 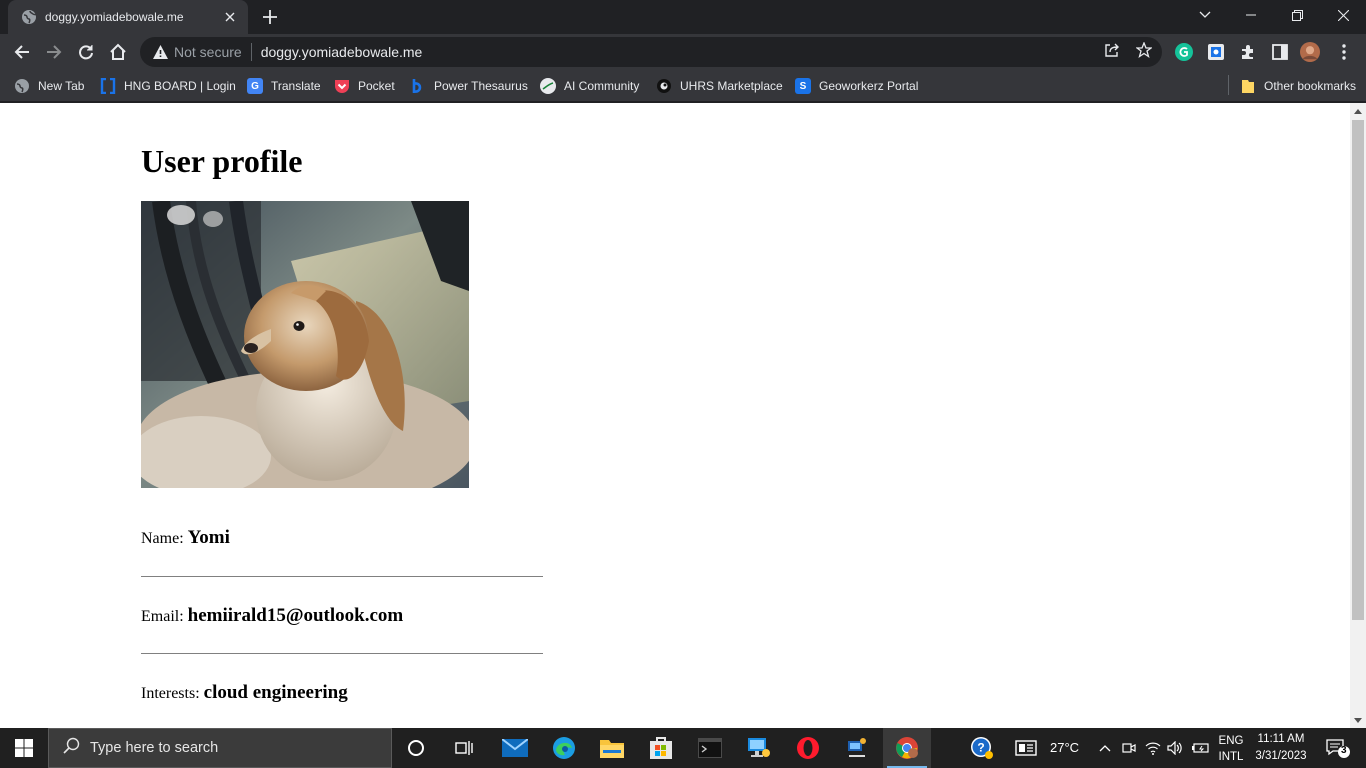 I want to click on bookmark-pocket: Pocket, so click(x=364, y=86).